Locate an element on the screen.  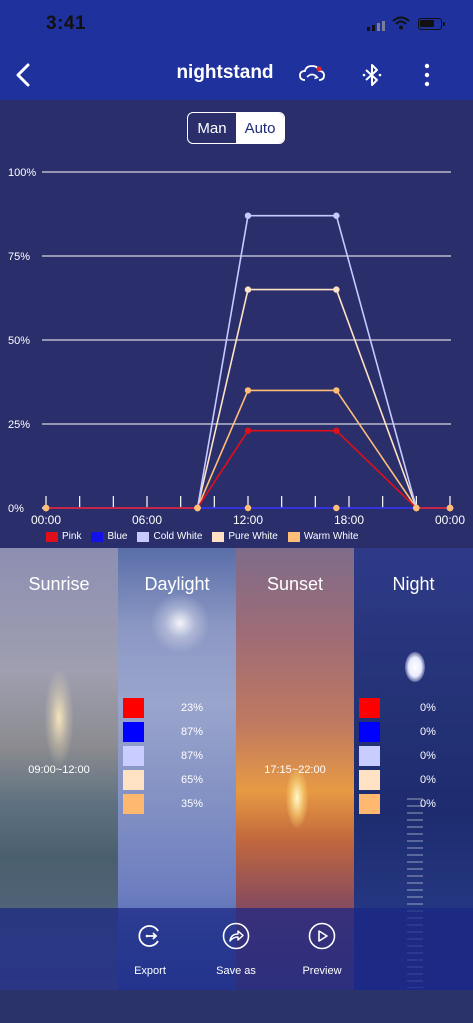
back-chevron-icon is located at coordinates (25, 75).